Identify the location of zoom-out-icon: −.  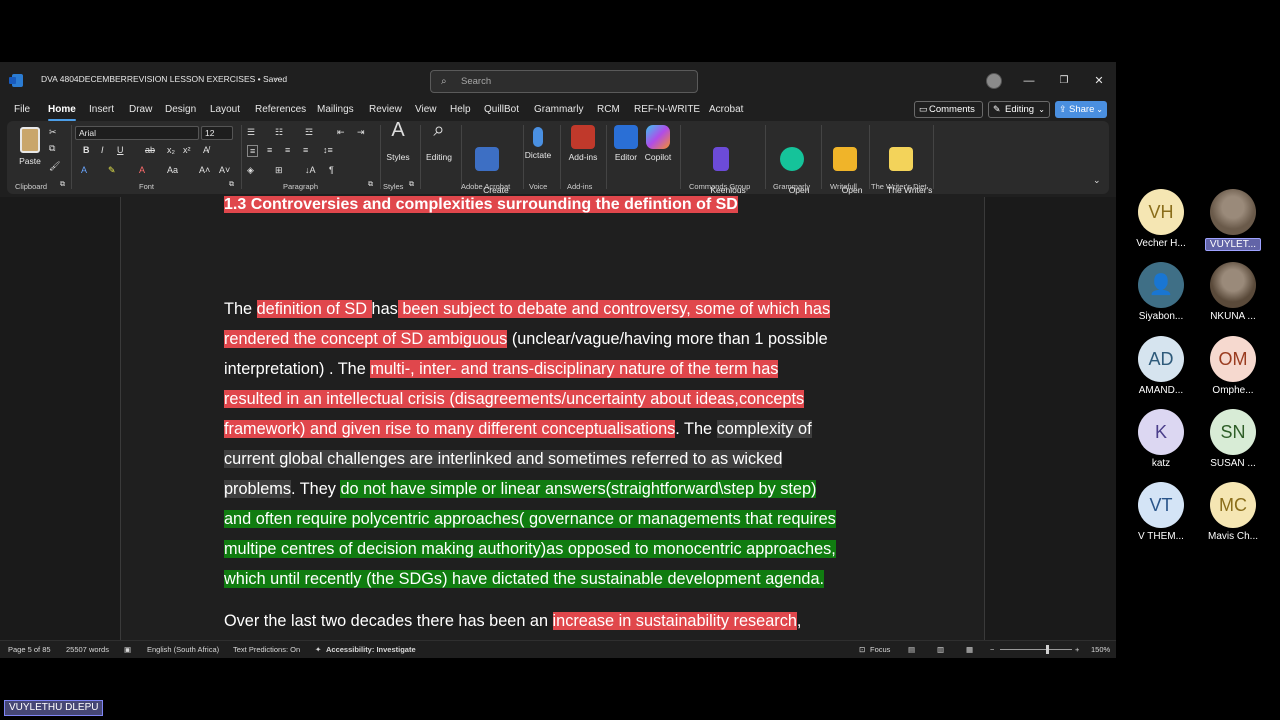
(992, 649).